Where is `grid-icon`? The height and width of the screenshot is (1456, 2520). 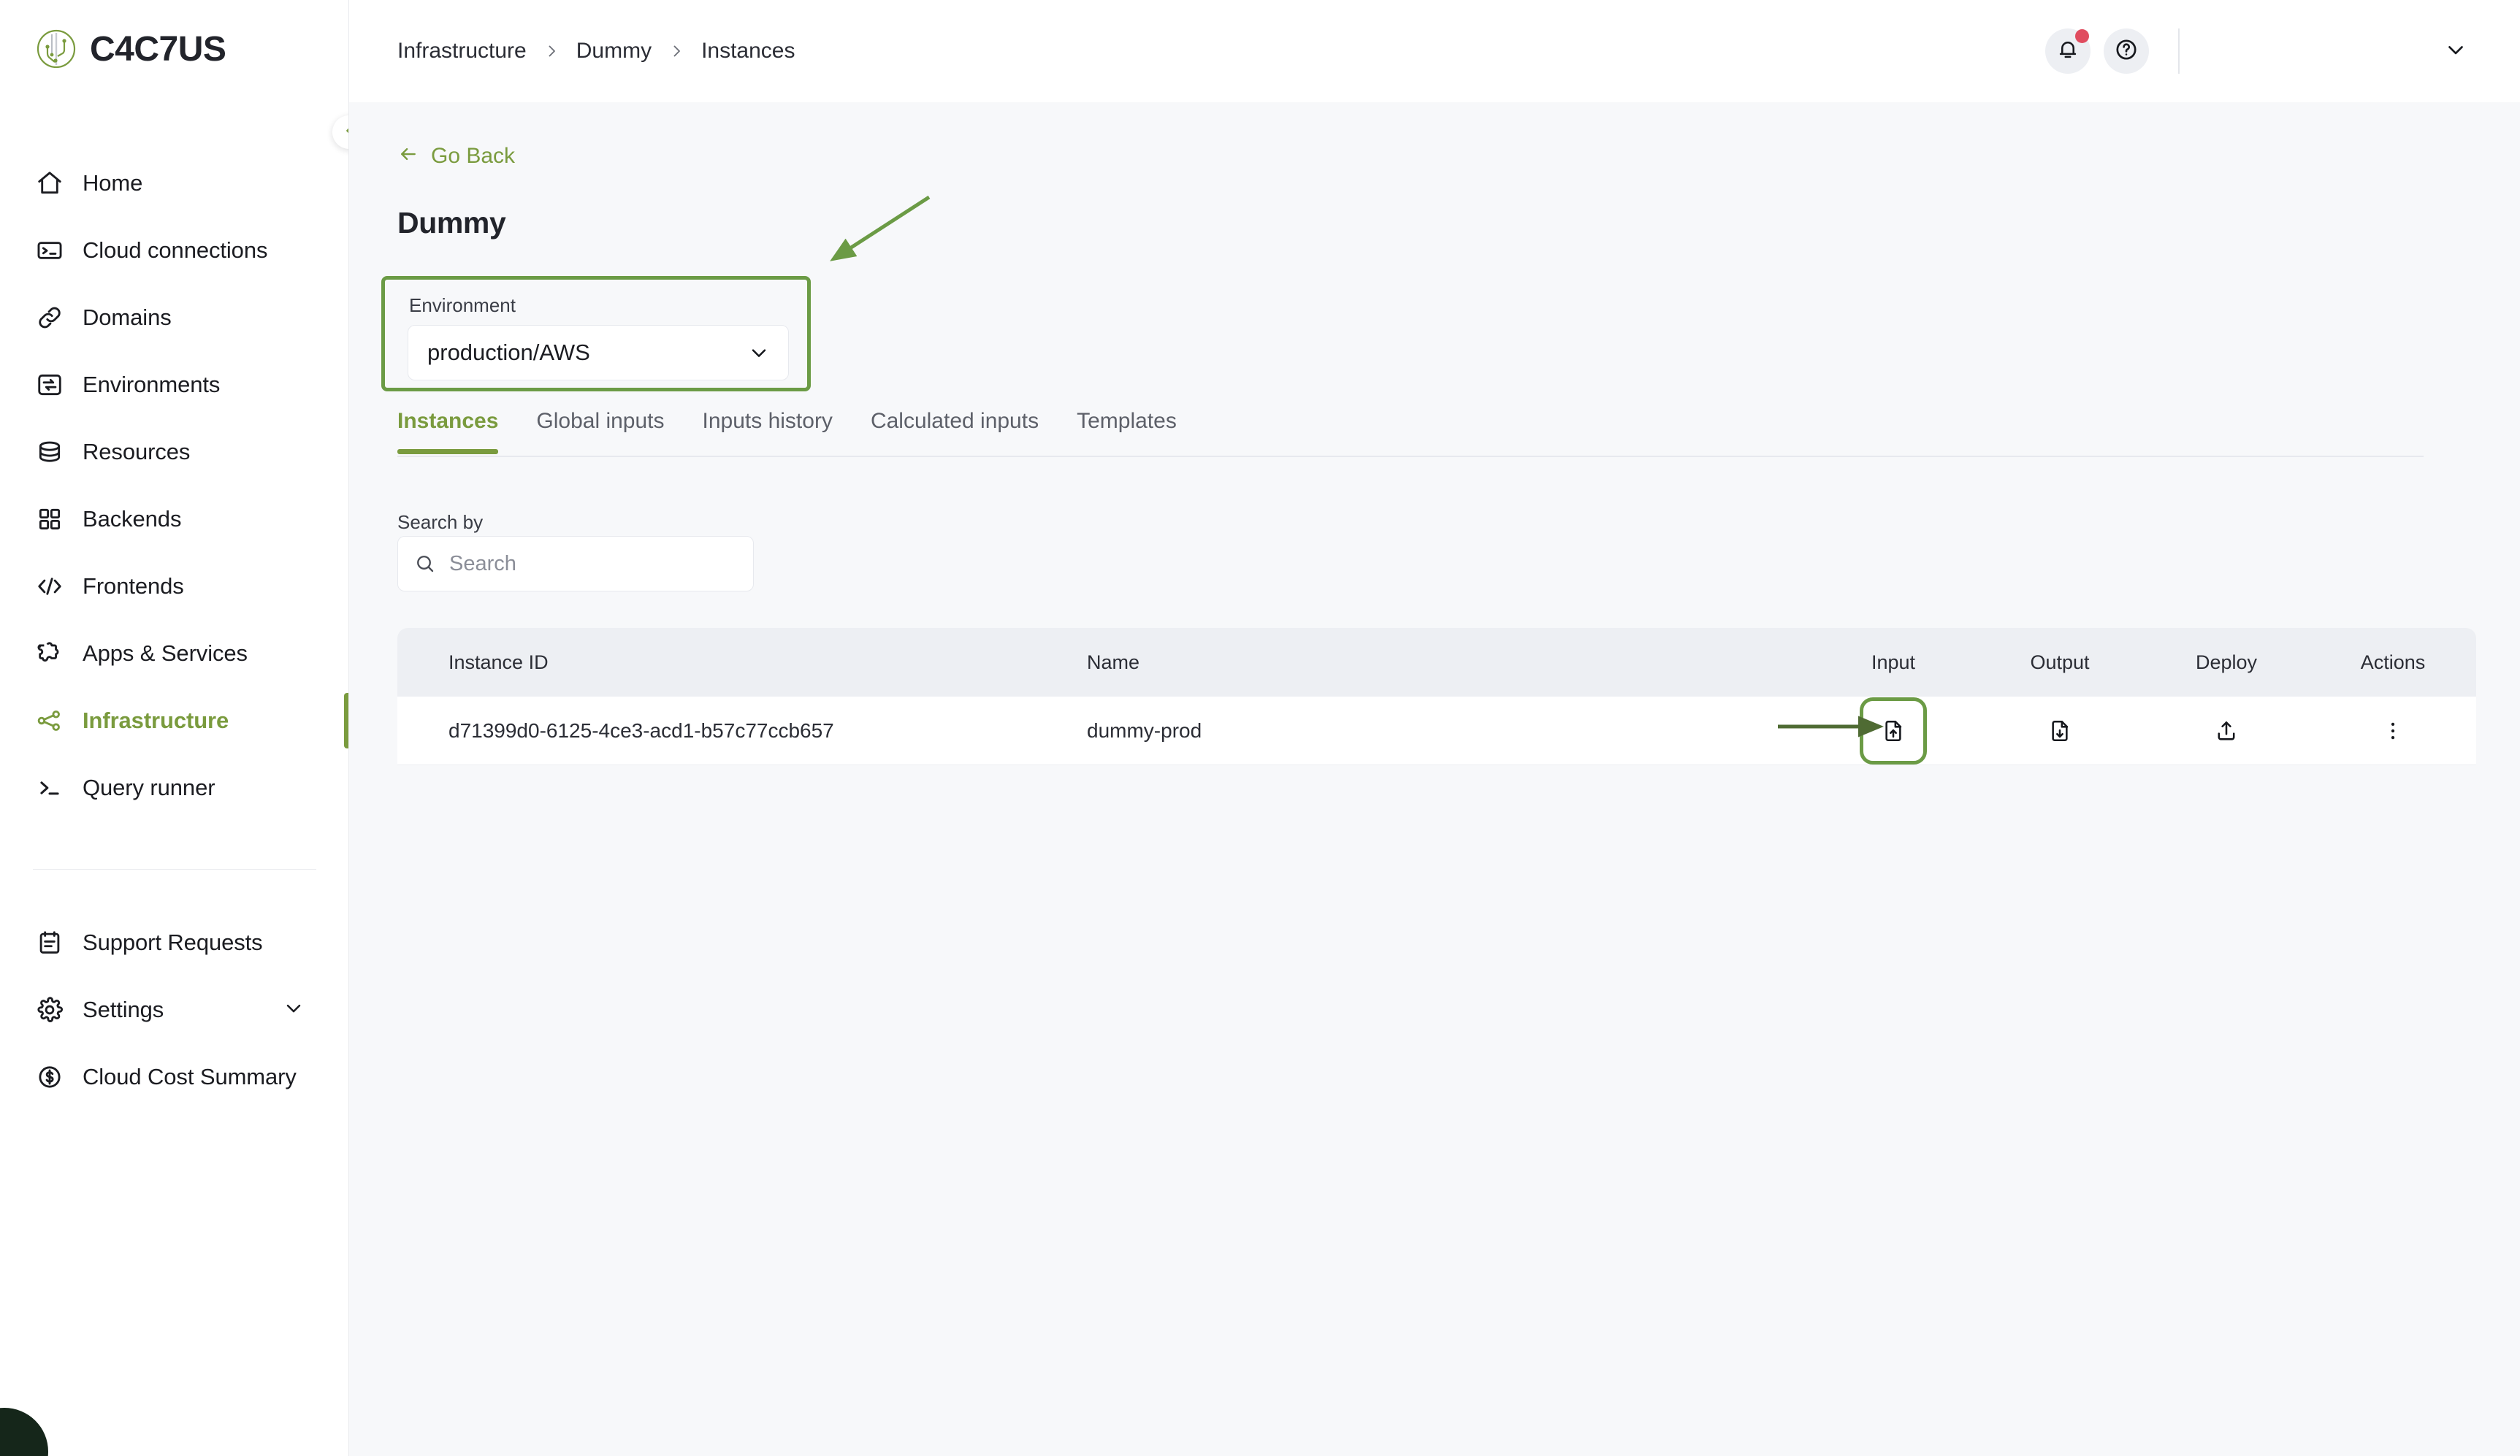
grid-icon is located at coordinates (49, 519).